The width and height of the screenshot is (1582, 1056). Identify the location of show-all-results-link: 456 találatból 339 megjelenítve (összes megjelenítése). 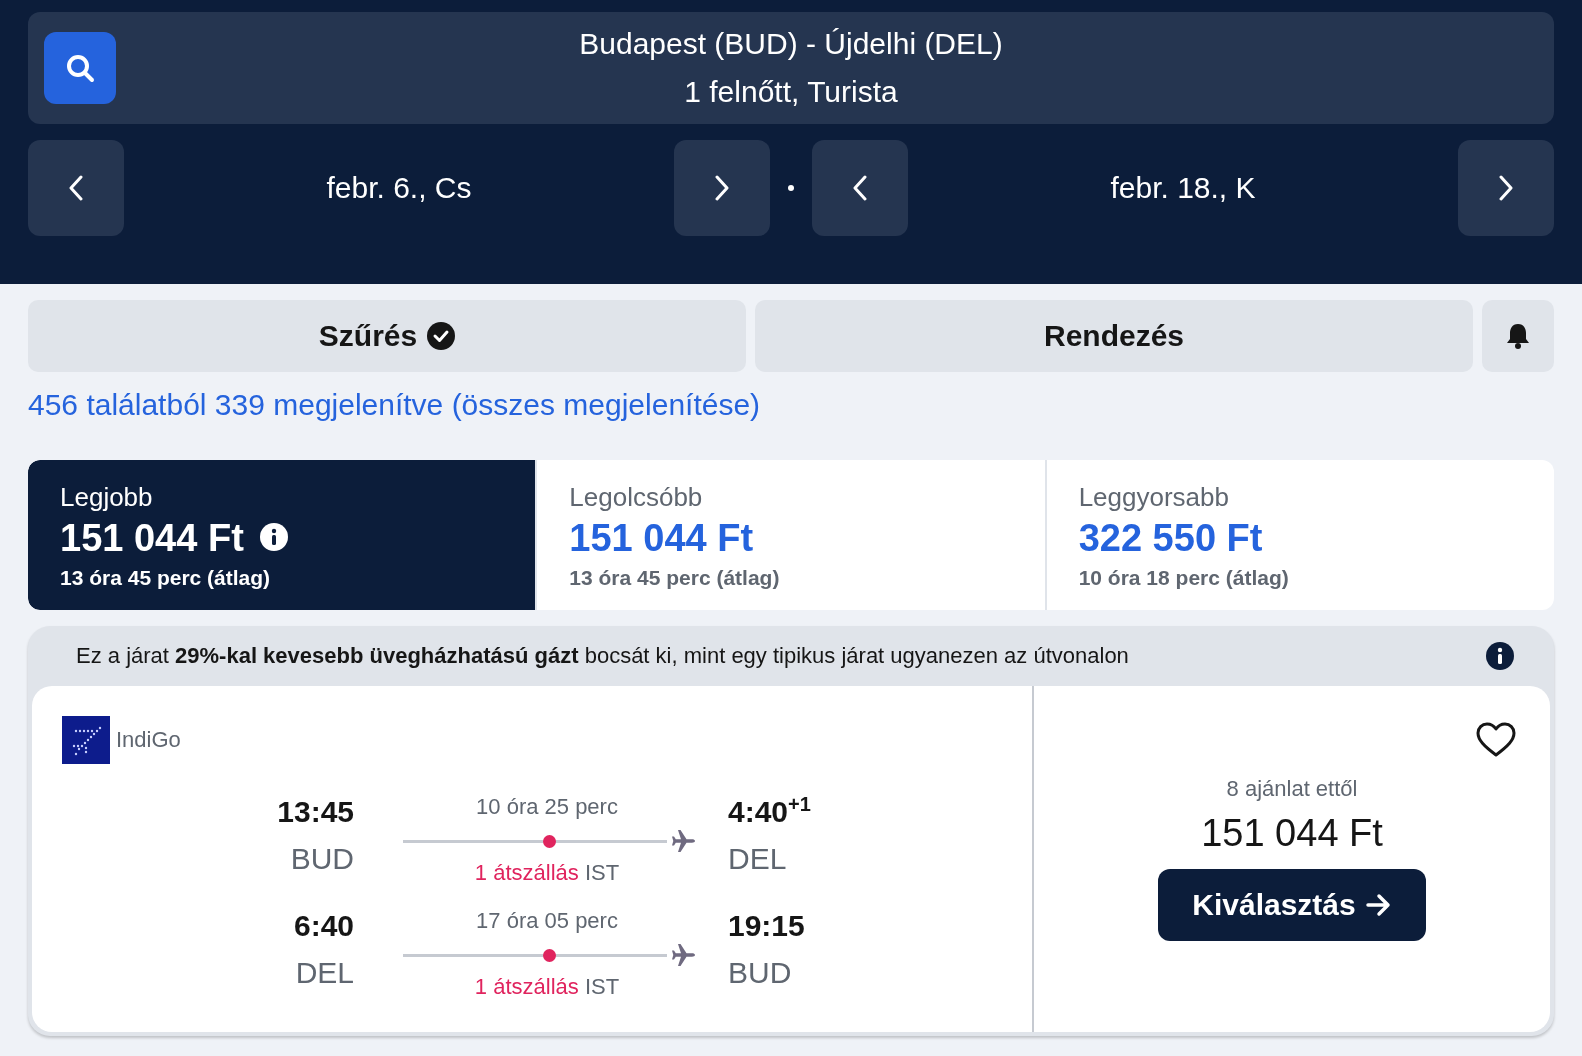
(394, 405).